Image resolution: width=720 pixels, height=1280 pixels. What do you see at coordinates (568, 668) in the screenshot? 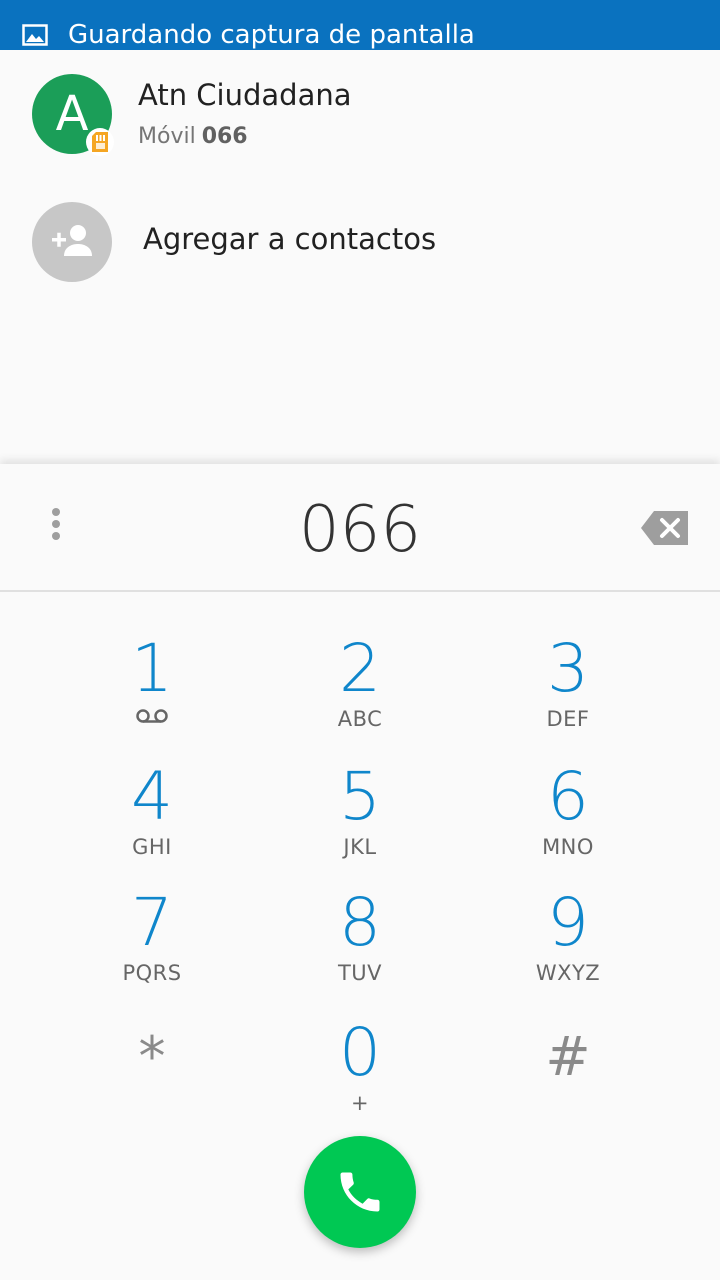
I see `key-digit: 3` at bounding box center [568, 668].